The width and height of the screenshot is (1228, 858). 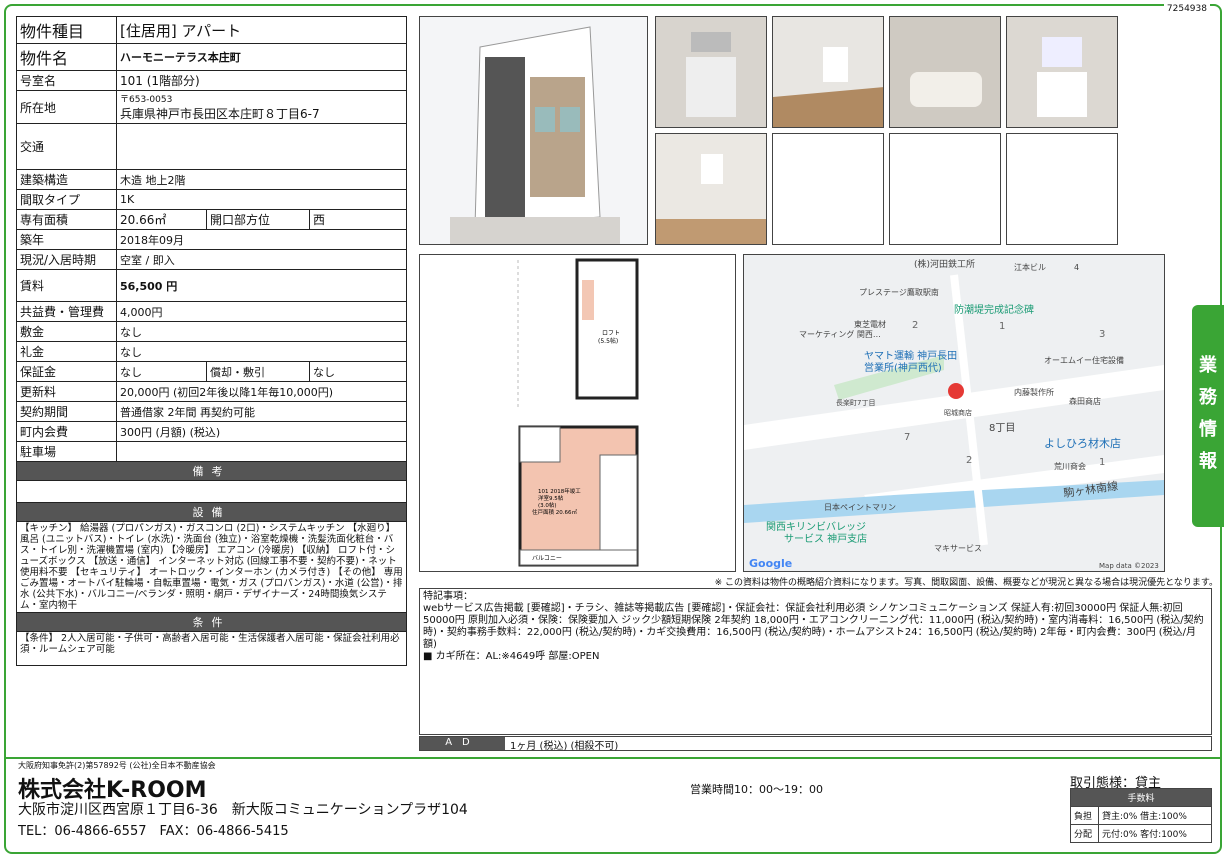 I want to click on exterior-photo, so click(x=533, y=130).